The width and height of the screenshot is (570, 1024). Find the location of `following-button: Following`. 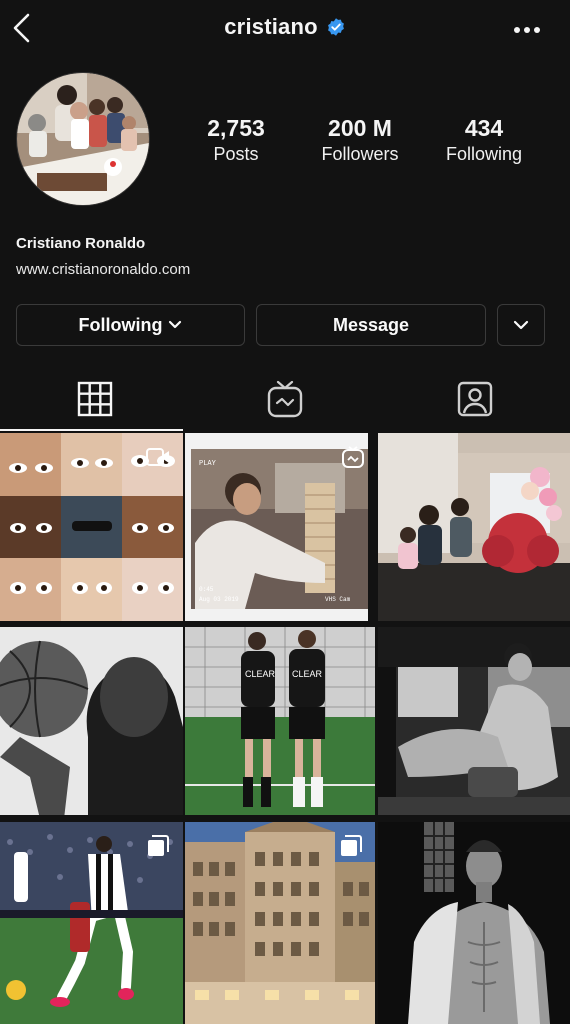

following-button: Following is located at coordinates (130, 325).